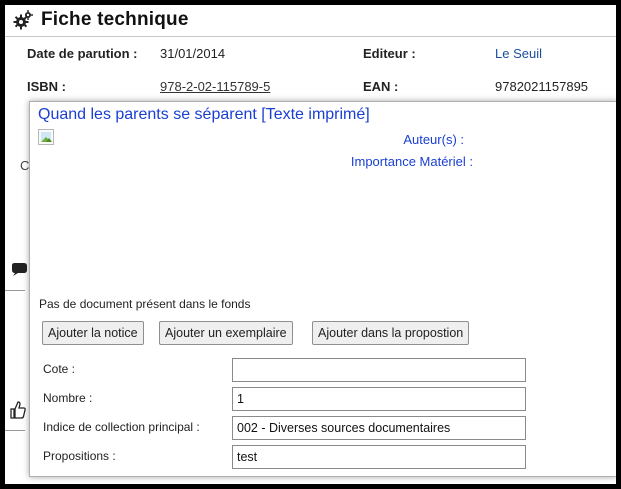 This screenshot has width=621, height=489. Describe the element at coordinates (379, 457) in the screenshot. I see `propositions-input` at that location.